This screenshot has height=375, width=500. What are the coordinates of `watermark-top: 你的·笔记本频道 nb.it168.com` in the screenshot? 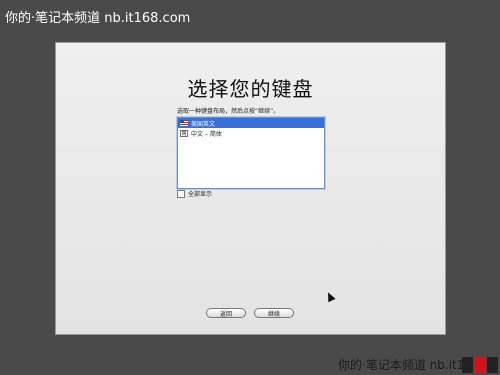 It's located at (98, 18).